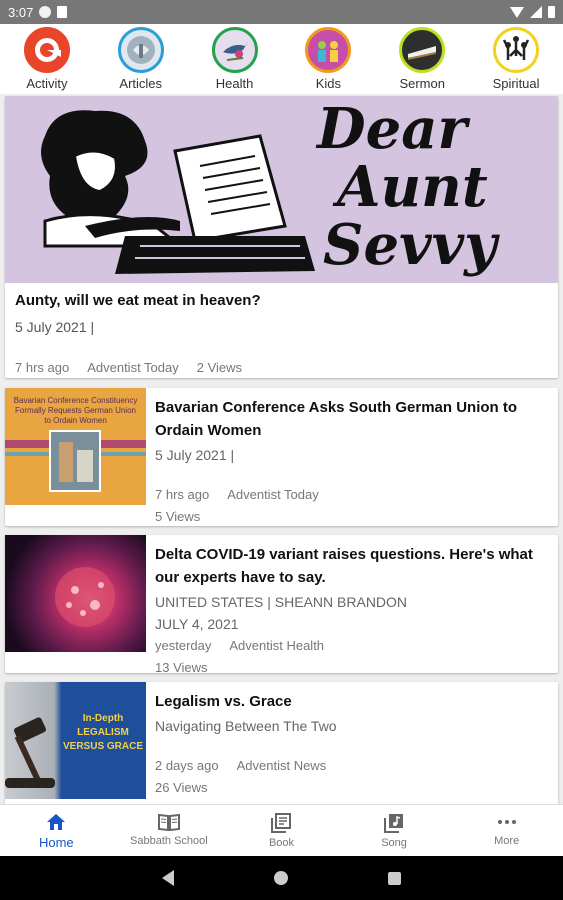 The image size is (563, 900). Describe the element at coordinates (181, 787) in the screenshot. I see `article-views: 26 Views` at that location.